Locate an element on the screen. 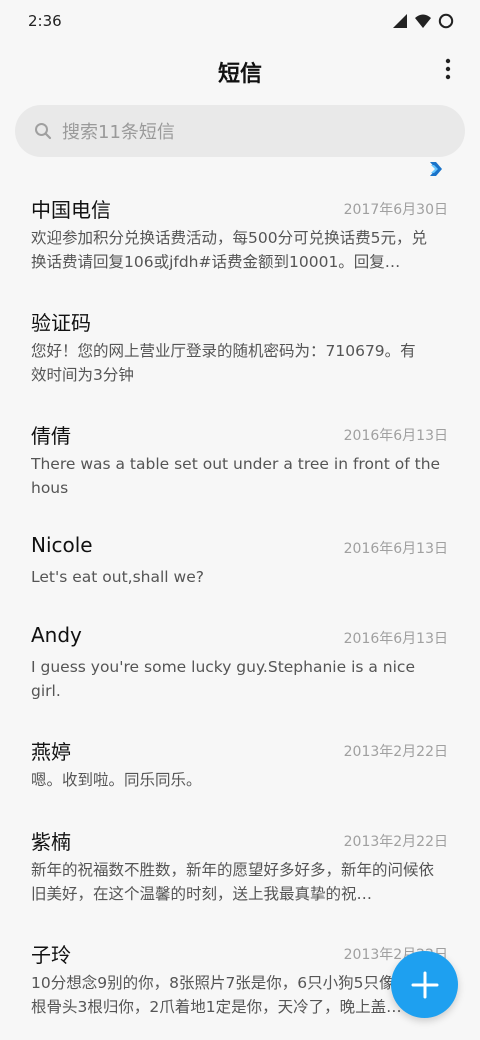 Image resolution: width=480 pixels, height=1040 pixels. message-preview: 您好！您的网上营业厅登录的随机密码为：710679。有效时间为3分钟 is located at coordinates (223, 363).